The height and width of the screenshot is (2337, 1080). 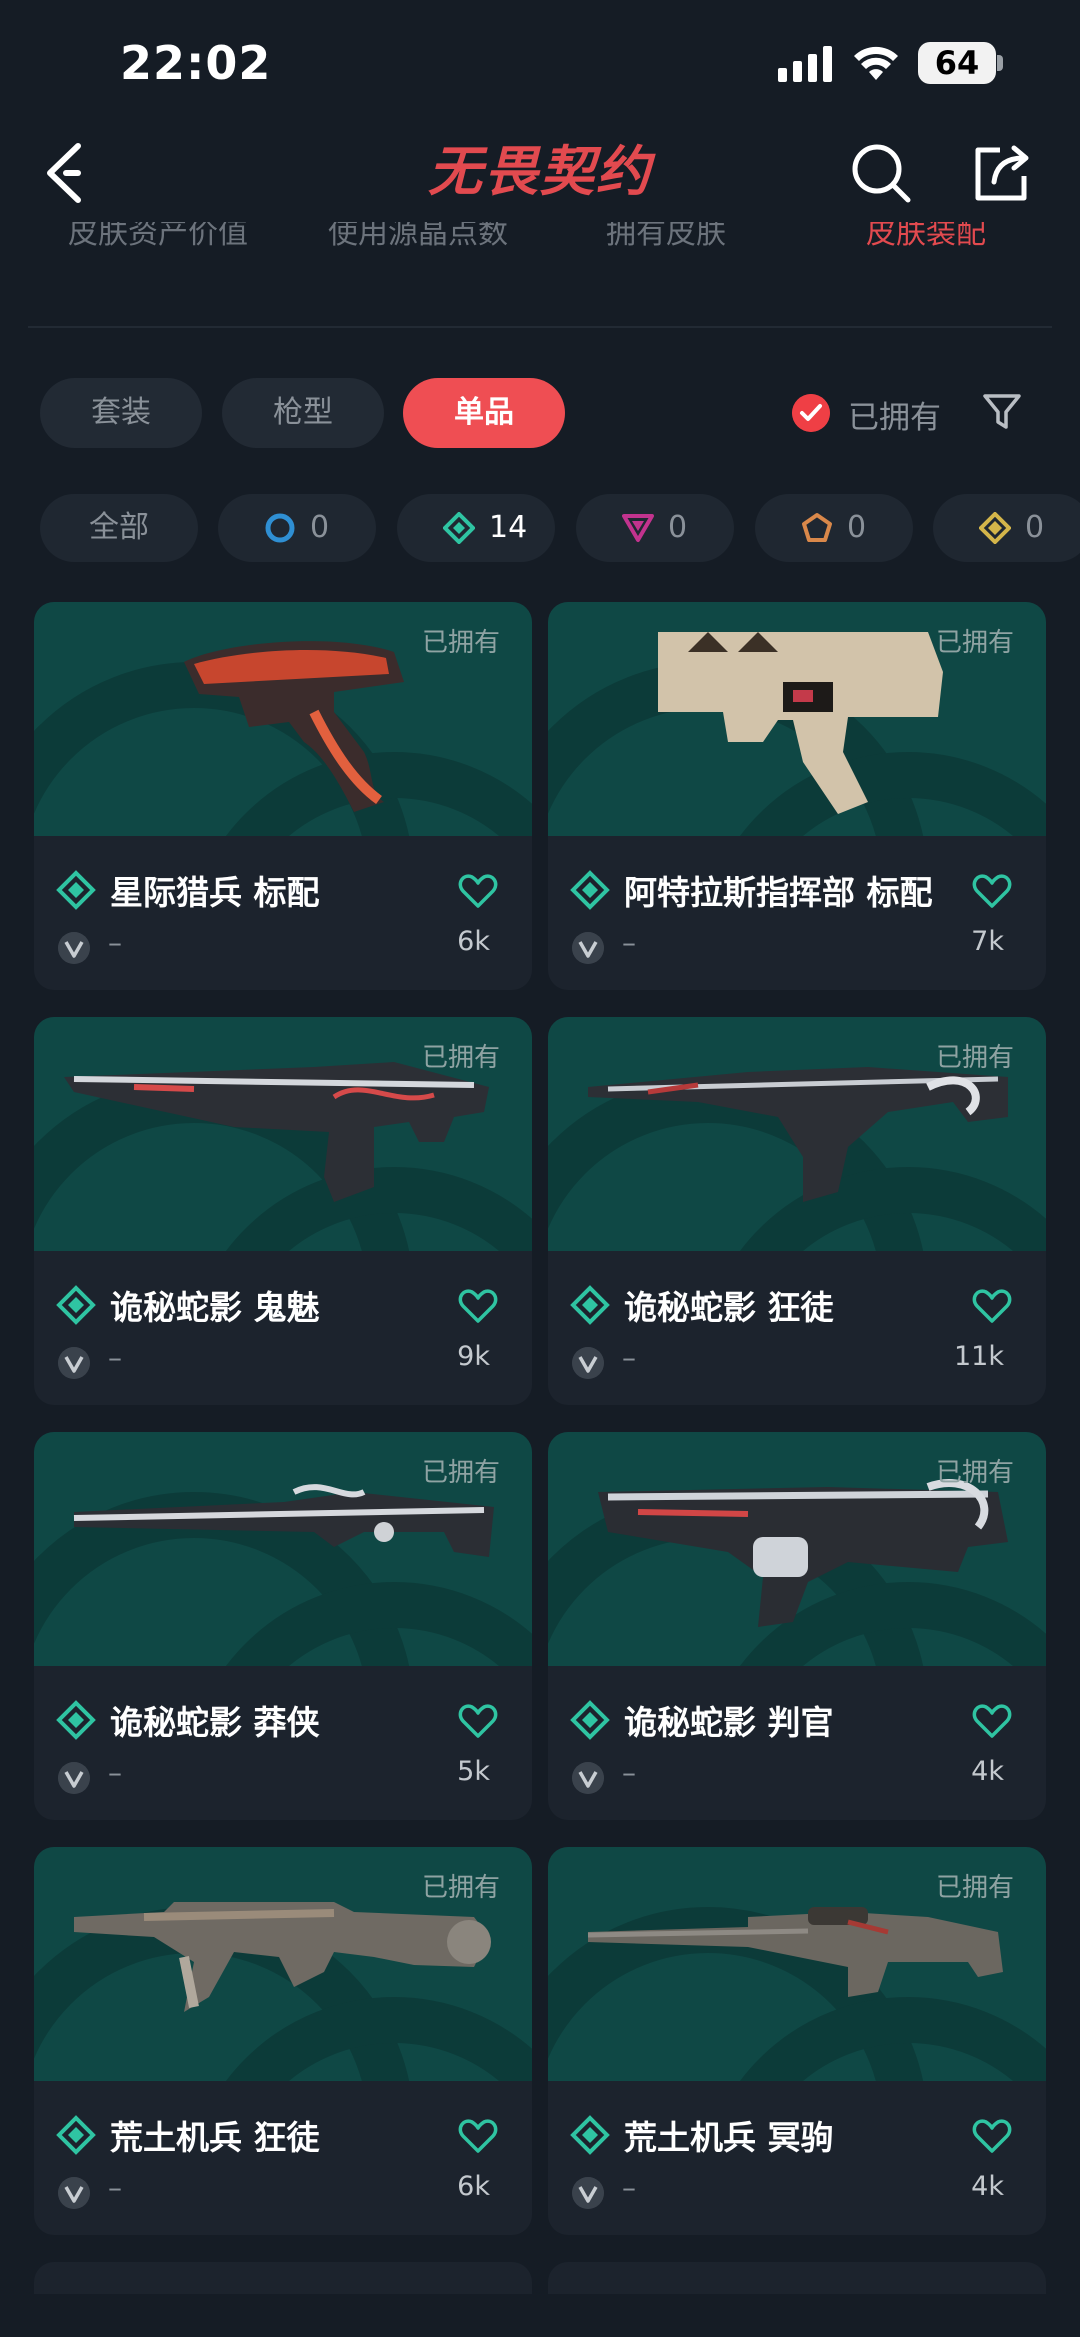 What do you see at coordinates (979, 1356) in the screenshot?
I see `like-count: 11k` at bounding box center [979, 1356].